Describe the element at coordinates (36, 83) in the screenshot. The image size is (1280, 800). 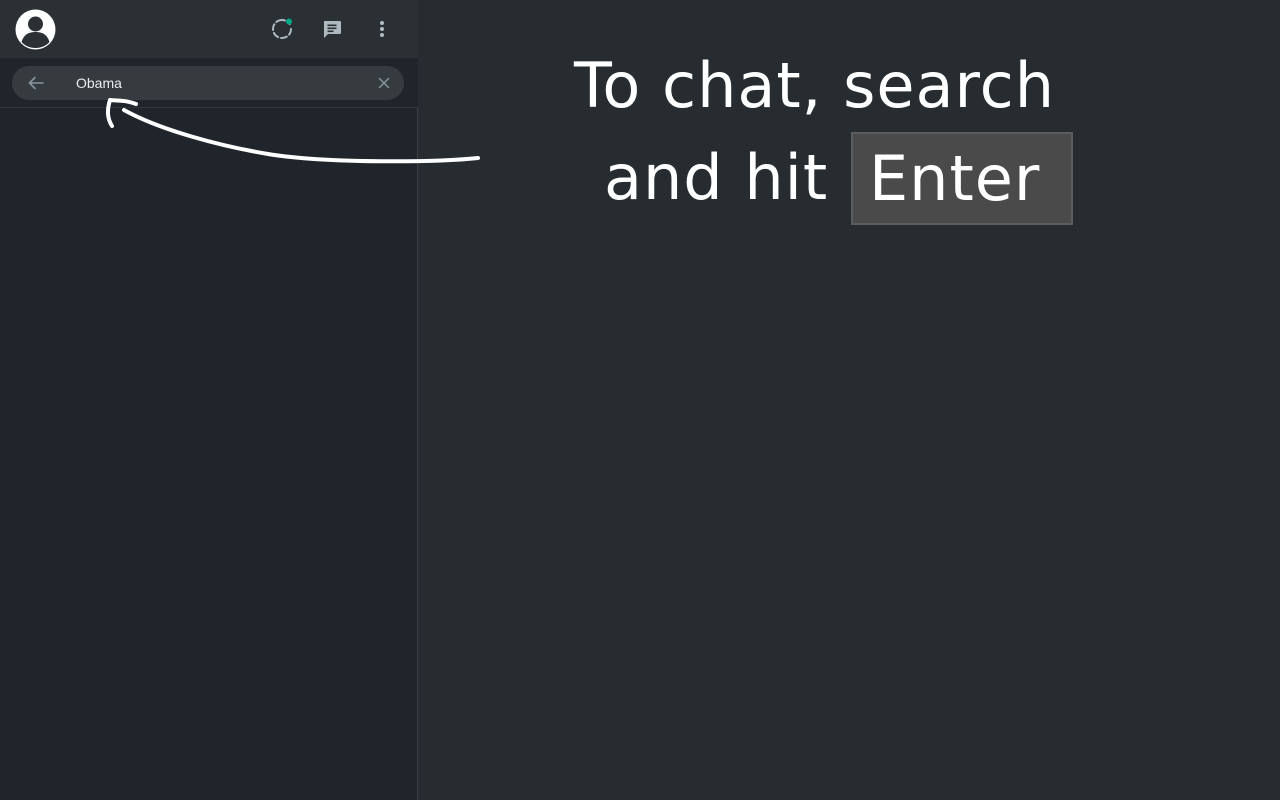
I see `arrow-left-icon` at that location.